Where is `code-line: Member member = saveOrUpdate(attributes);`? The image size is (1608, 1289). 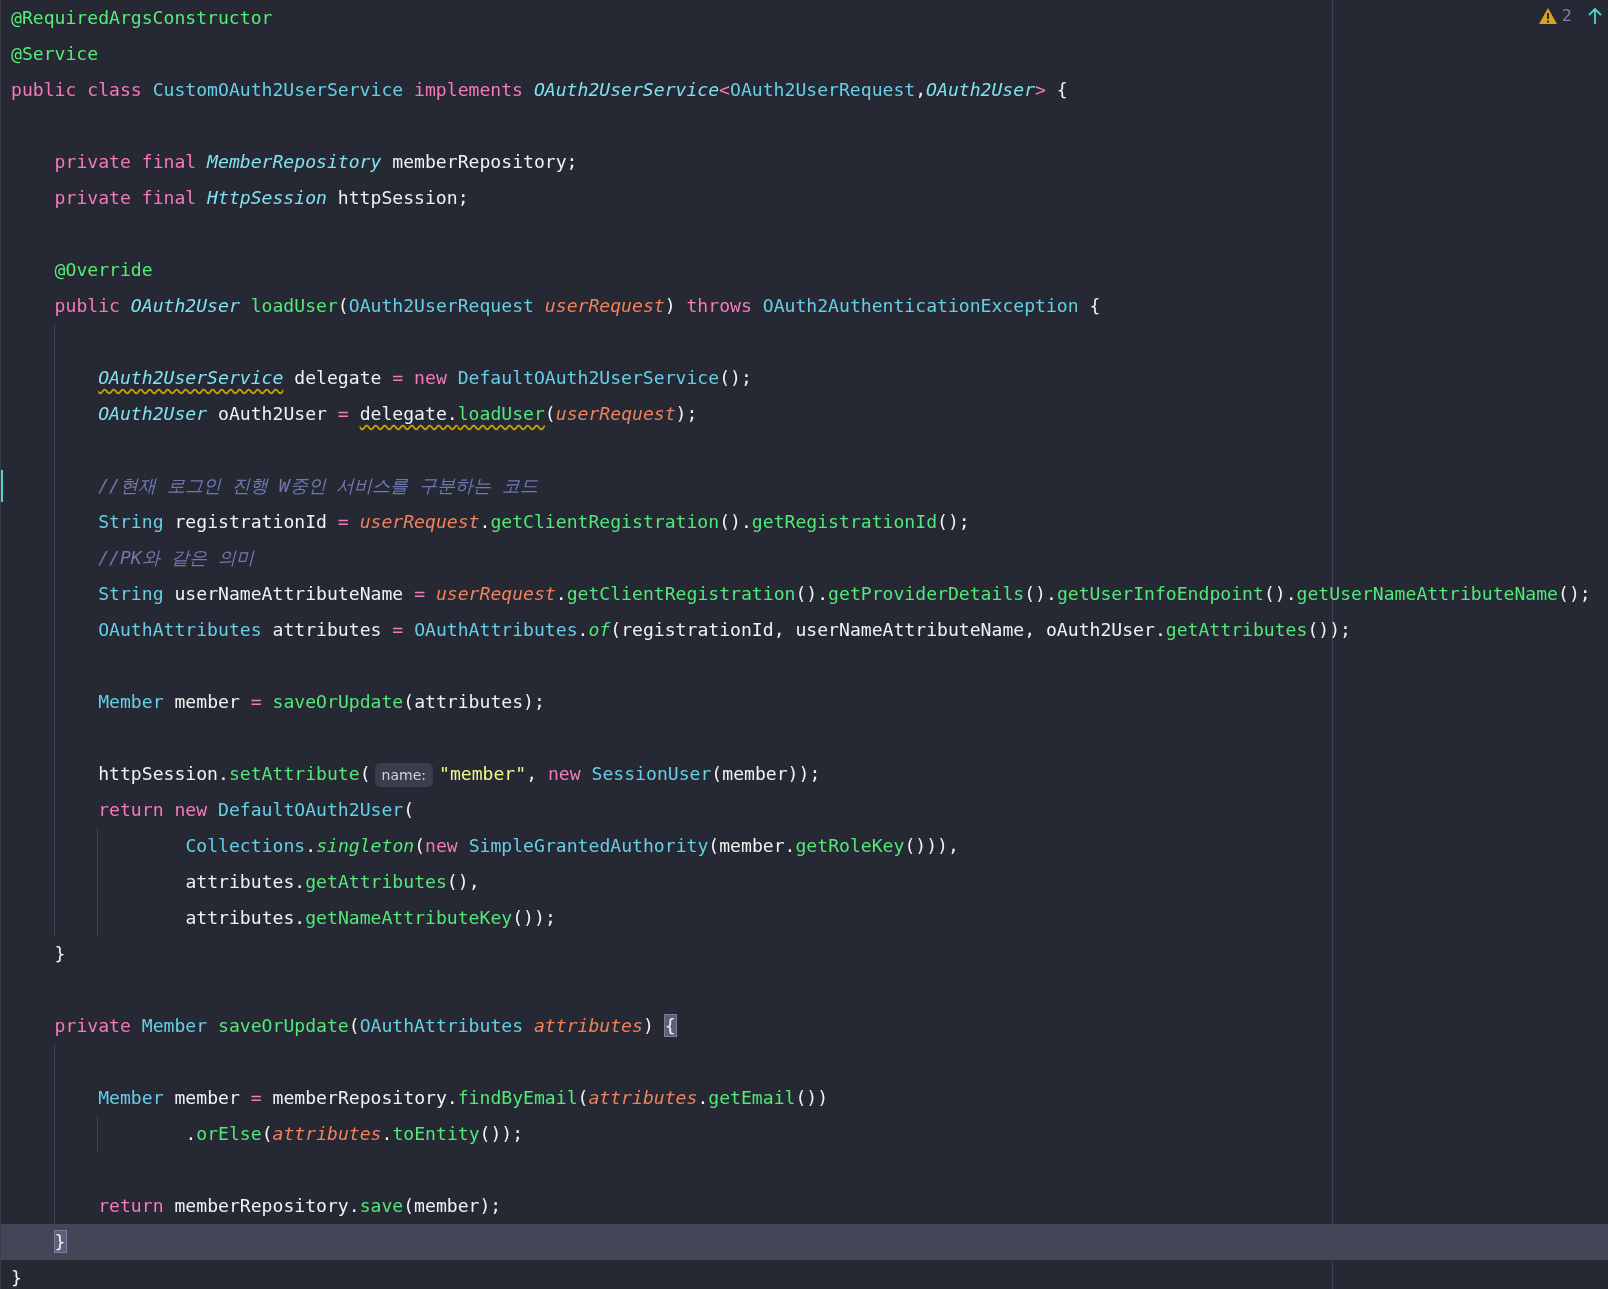
code-line: Member member = saveOrUpdate(attributes); is located at coordinates (321, 702).